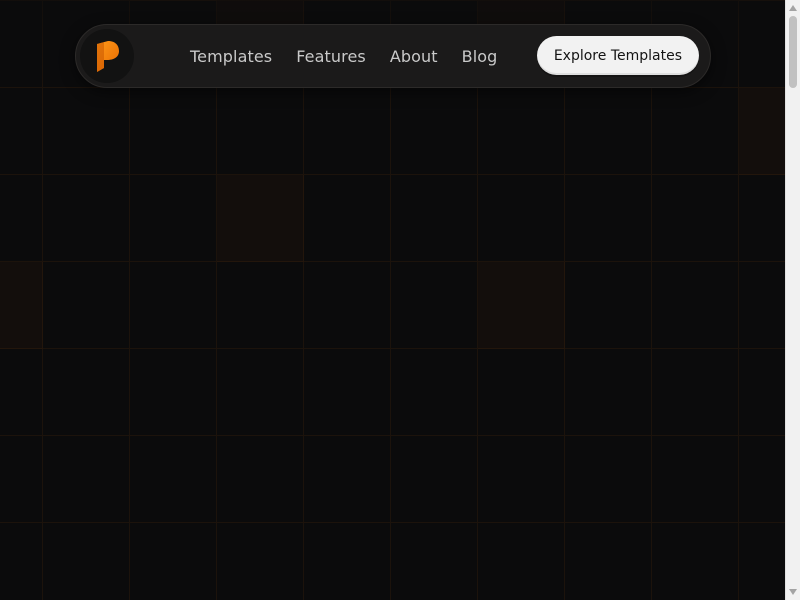 This screenshot has height=600, width=800. Describe the element at coordinates (231, 56) in the screenshot. I see `nav-link-templates: Templates` at that location.